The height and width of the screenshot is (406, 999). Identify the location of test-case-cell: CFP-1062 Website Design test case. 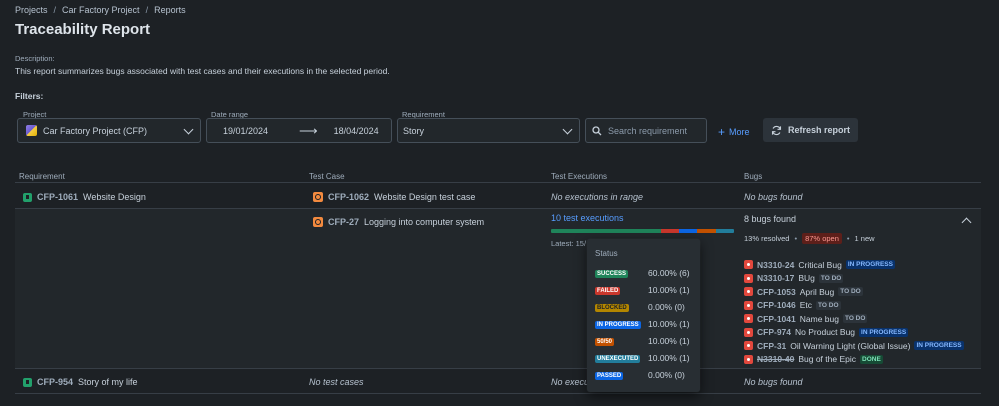
(394, 197).